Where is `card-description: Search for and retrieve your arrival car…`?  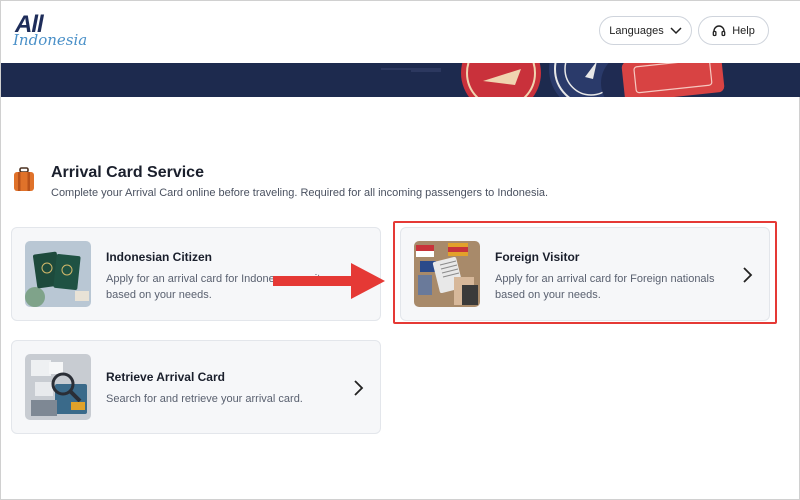
card-description: Search for and retrieve your arrival car… is located at coordinates (228, 399).